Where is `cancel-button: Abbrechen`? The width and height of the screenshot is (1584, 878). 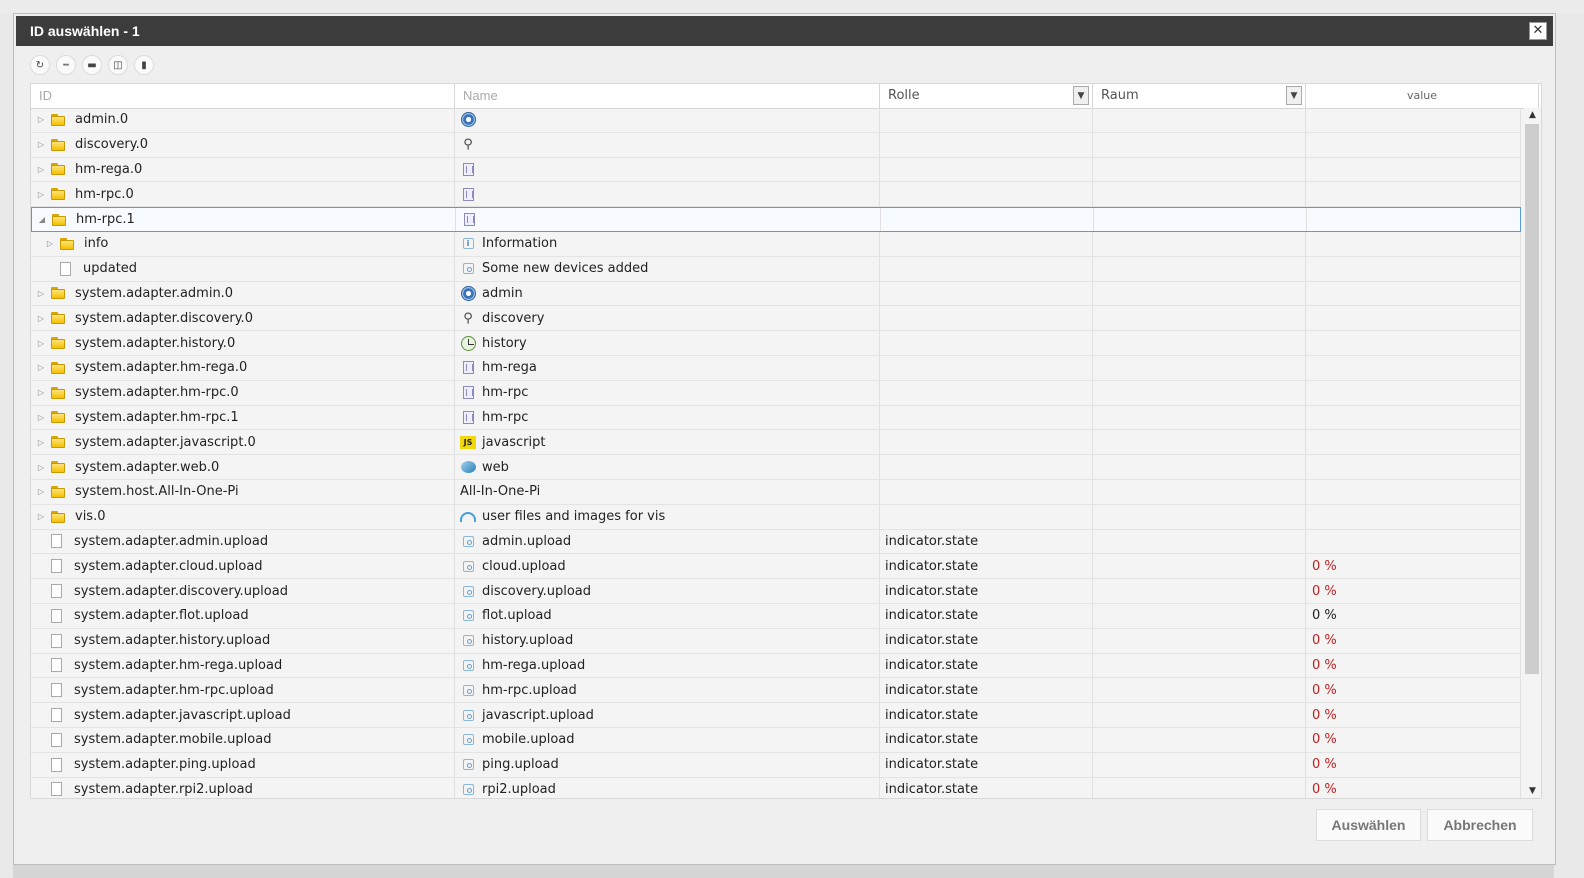 cancel-button: Abbrechen is located at coordinates (1480, 825).